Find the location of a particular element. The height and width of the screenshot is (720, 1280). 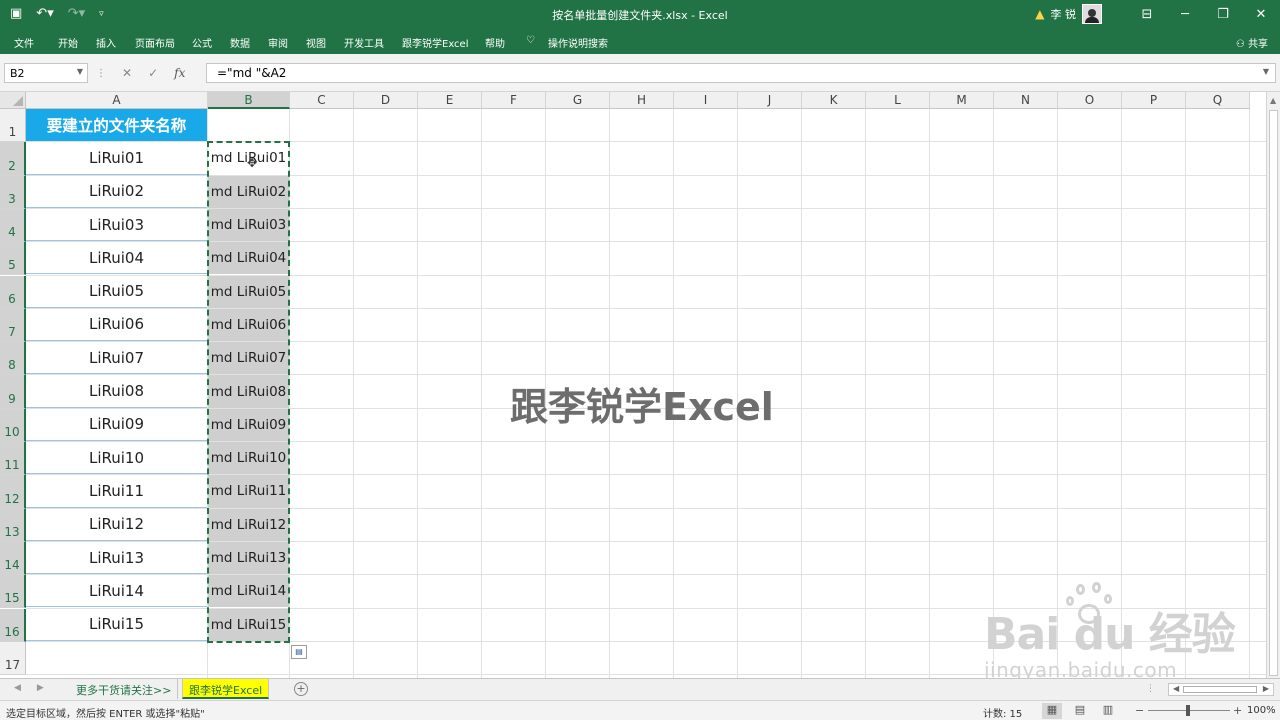

tab-page-layout: 页面布局 is located at coordinates (155, 42).